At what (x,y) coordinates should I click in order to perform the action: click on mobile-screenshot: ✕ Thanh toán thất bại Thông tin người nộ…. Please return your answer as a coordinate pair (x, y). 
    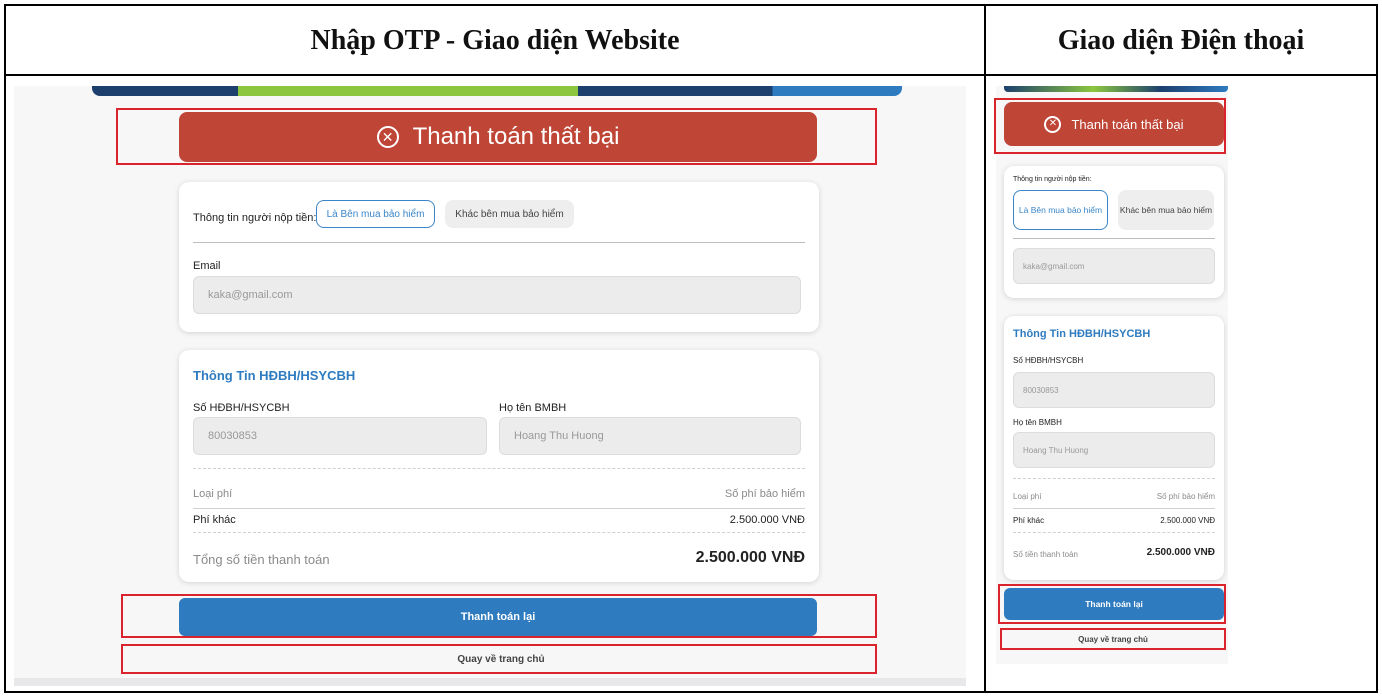
    Looking at the image, I should click on (1112, 375).